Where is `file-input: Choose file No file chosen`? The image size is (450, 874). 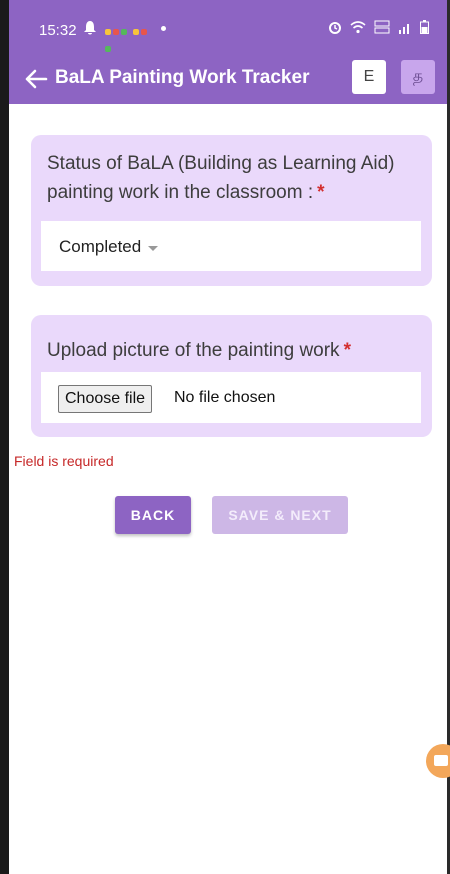
file-input: Choose file No file chosen is located at coordinates (231, 397).